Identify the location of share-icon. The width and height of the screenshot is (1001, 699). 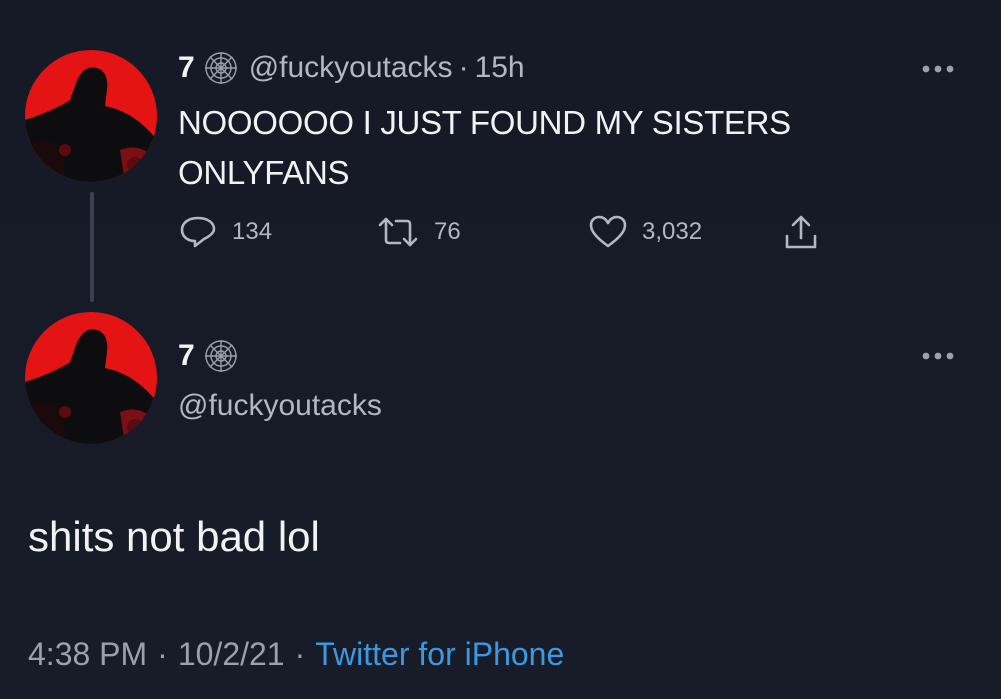
(801, 232).